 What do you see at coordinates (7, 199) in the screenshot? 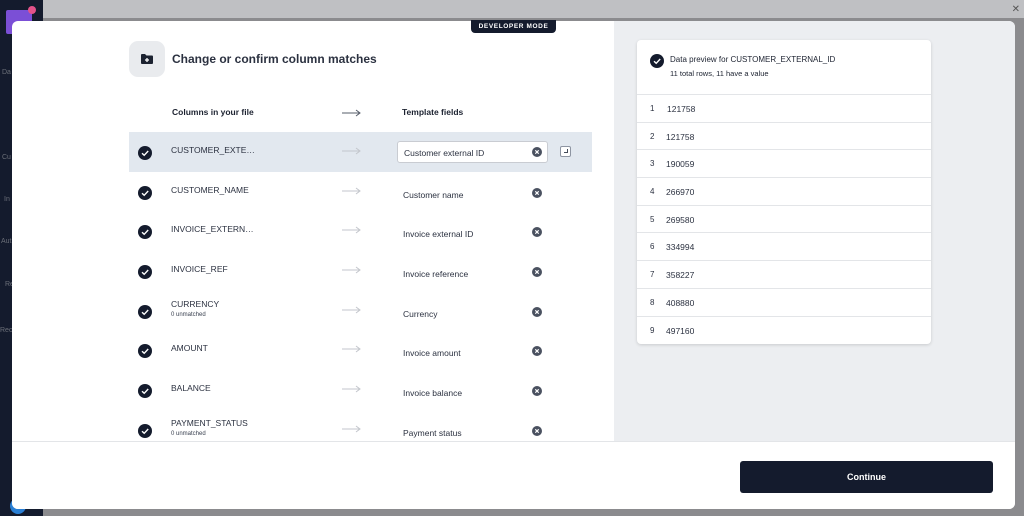
I see `bg-nav-fragment: In` at bounding box center [7, 199].